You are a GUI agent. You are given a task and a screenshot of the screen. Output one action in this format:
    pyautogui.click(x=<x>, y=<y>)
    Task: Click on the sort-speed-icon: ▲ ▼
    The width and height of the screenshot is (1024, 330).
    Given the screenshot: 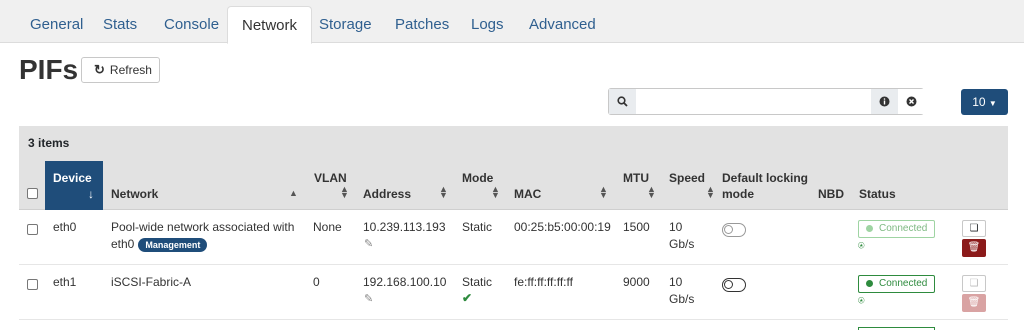 What is the action you would take?
    pyautogui.click(x=710, y=192)
    